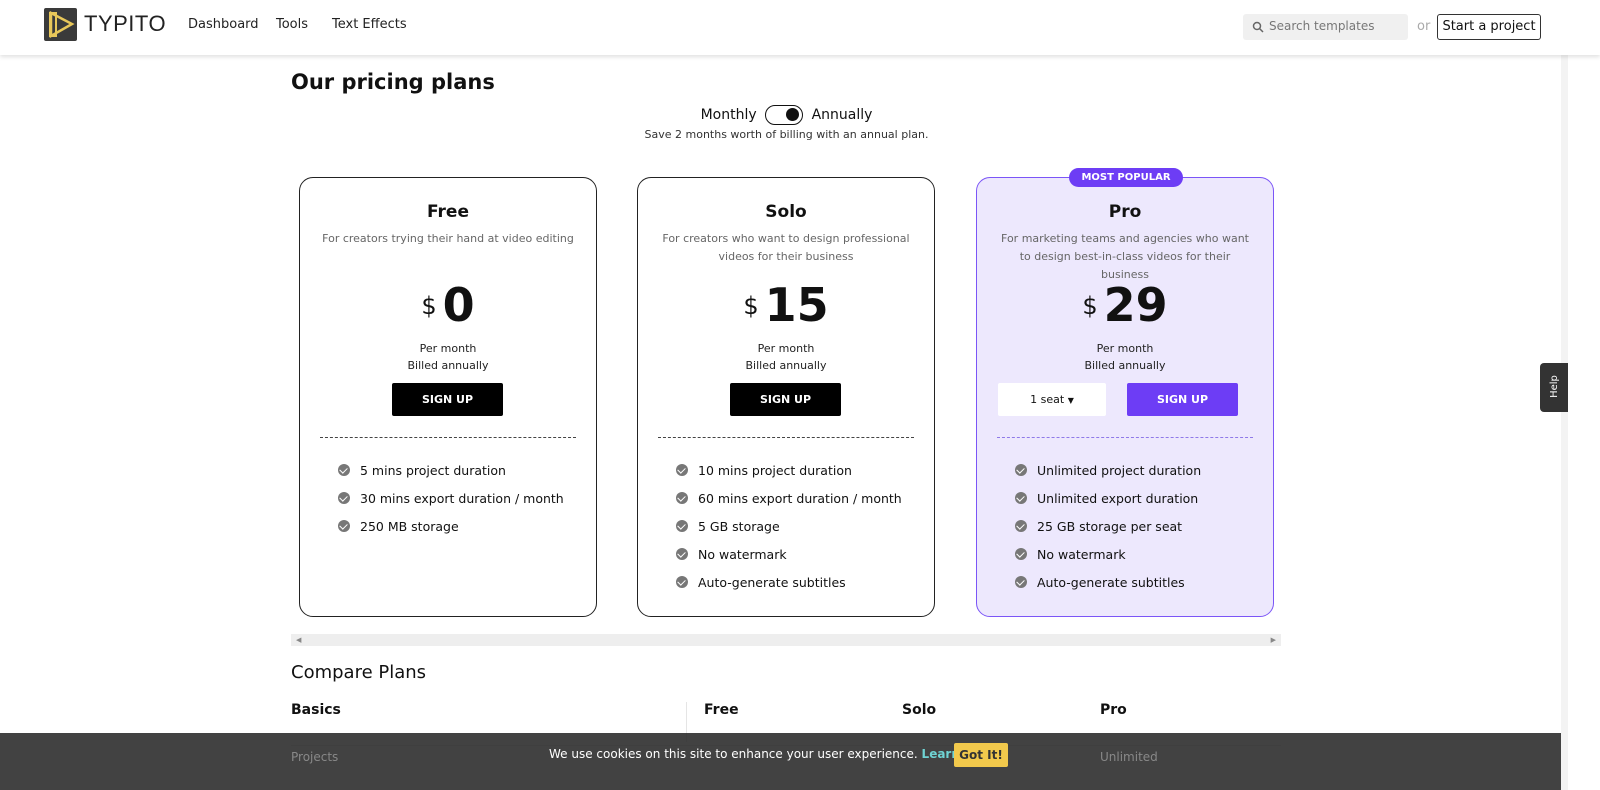 The image size is (1600, 790). What do you see at coordinates (125, 24) in the screenshot?
I see `brand-name: TYPITO` at bounding box center [125, 24].